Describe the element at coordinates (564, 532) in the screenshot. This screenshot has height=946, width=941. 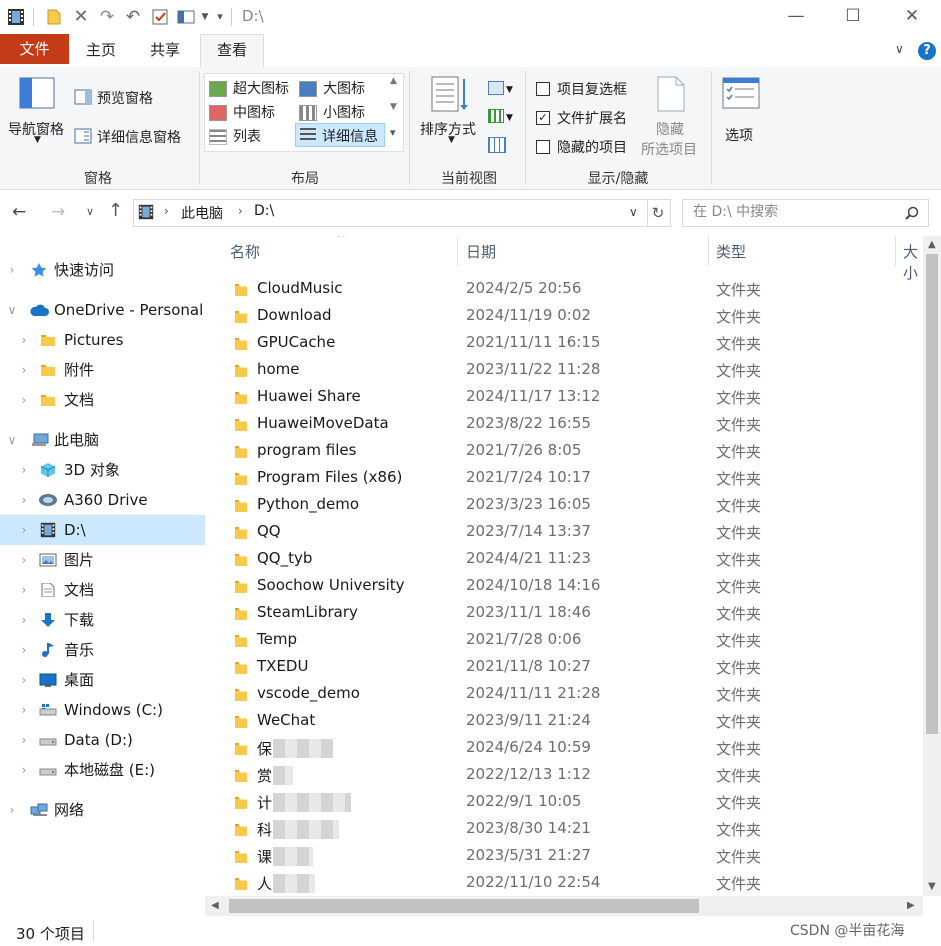
I see `table-row: QQ 2023/7/14 13:37 文件夹` at that location.